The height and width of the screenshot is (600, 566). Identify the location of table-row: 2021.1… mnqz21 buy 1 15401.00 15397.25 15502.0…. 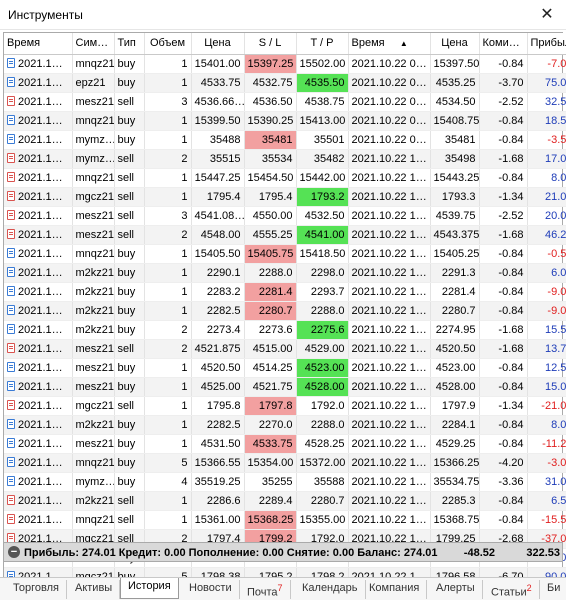
(285, 64).